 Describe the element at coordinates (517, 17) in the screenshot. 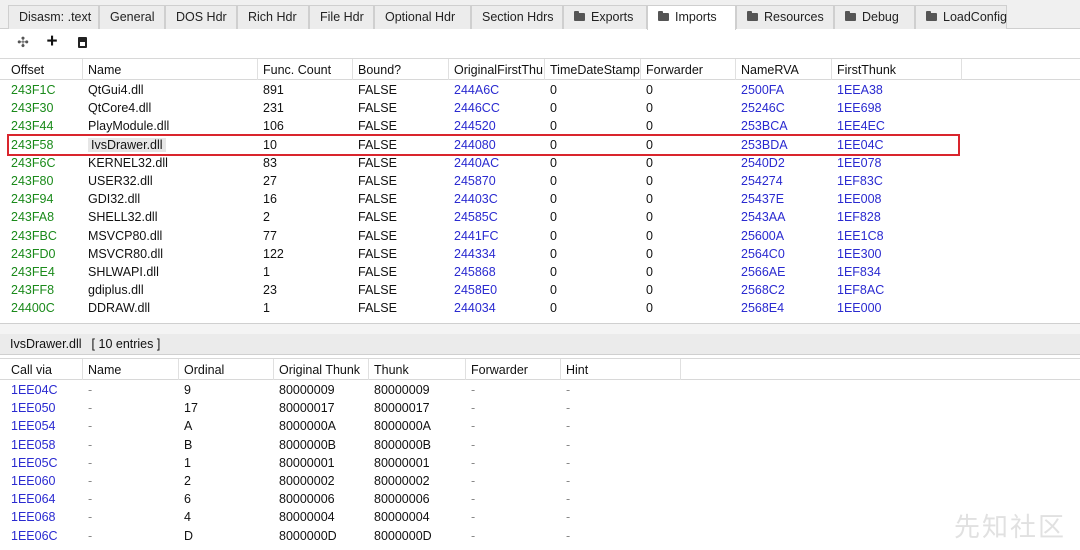

I see `tab-section-hdrs: Section Hdrs` at that location.